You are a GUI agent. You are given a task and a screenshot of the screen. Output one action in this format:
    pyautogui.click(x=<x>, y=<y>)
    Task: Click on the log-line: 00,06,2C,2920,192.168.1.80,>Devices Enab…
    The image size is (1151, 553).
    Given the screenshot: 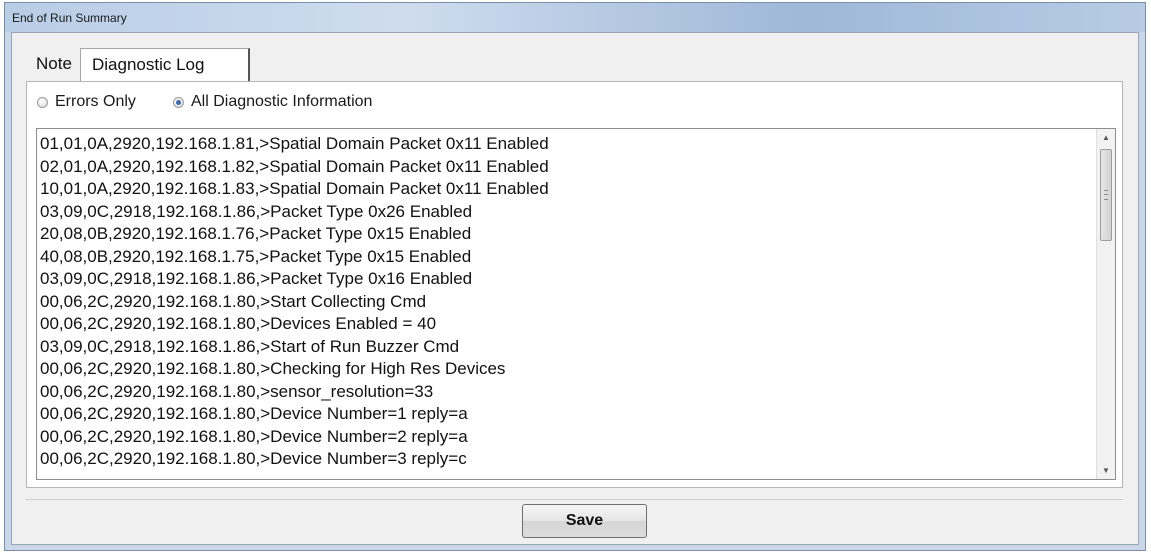 What is the action you would take?
    pyautogui.click(x=238, y=323)
    